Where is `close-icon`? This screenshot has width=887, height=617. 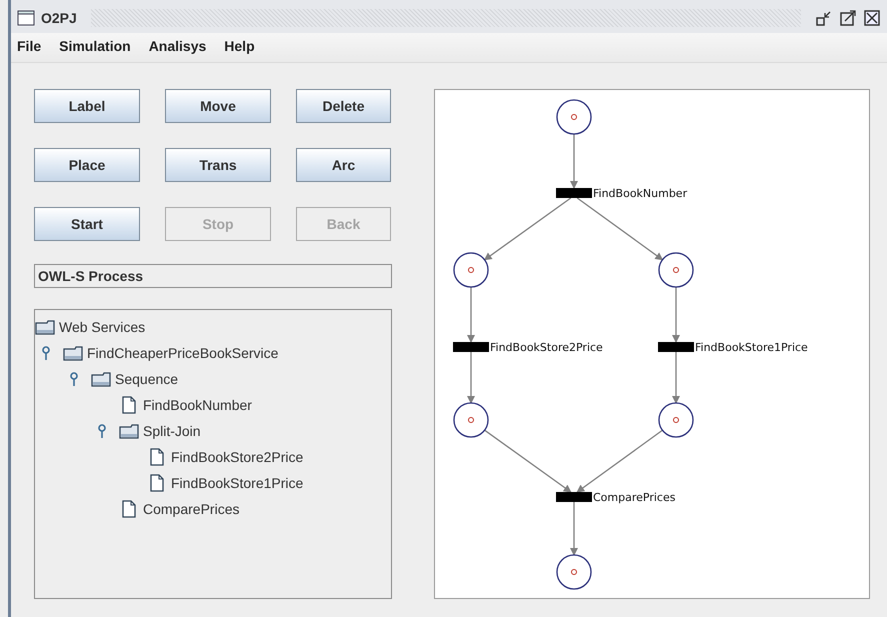 close-icon is located at coordinates (872, 17).